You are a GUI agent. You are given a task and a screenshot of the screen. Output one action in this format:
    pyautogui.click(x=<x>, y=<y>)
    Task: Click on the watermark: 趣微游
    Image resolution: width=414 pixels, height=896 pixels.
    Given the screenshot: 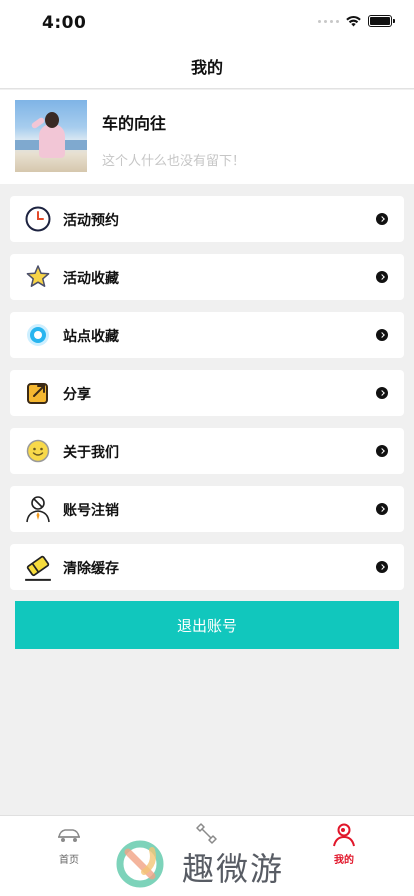 What is the action you would take?
    pyautogui.click(x=212, y=864)
    